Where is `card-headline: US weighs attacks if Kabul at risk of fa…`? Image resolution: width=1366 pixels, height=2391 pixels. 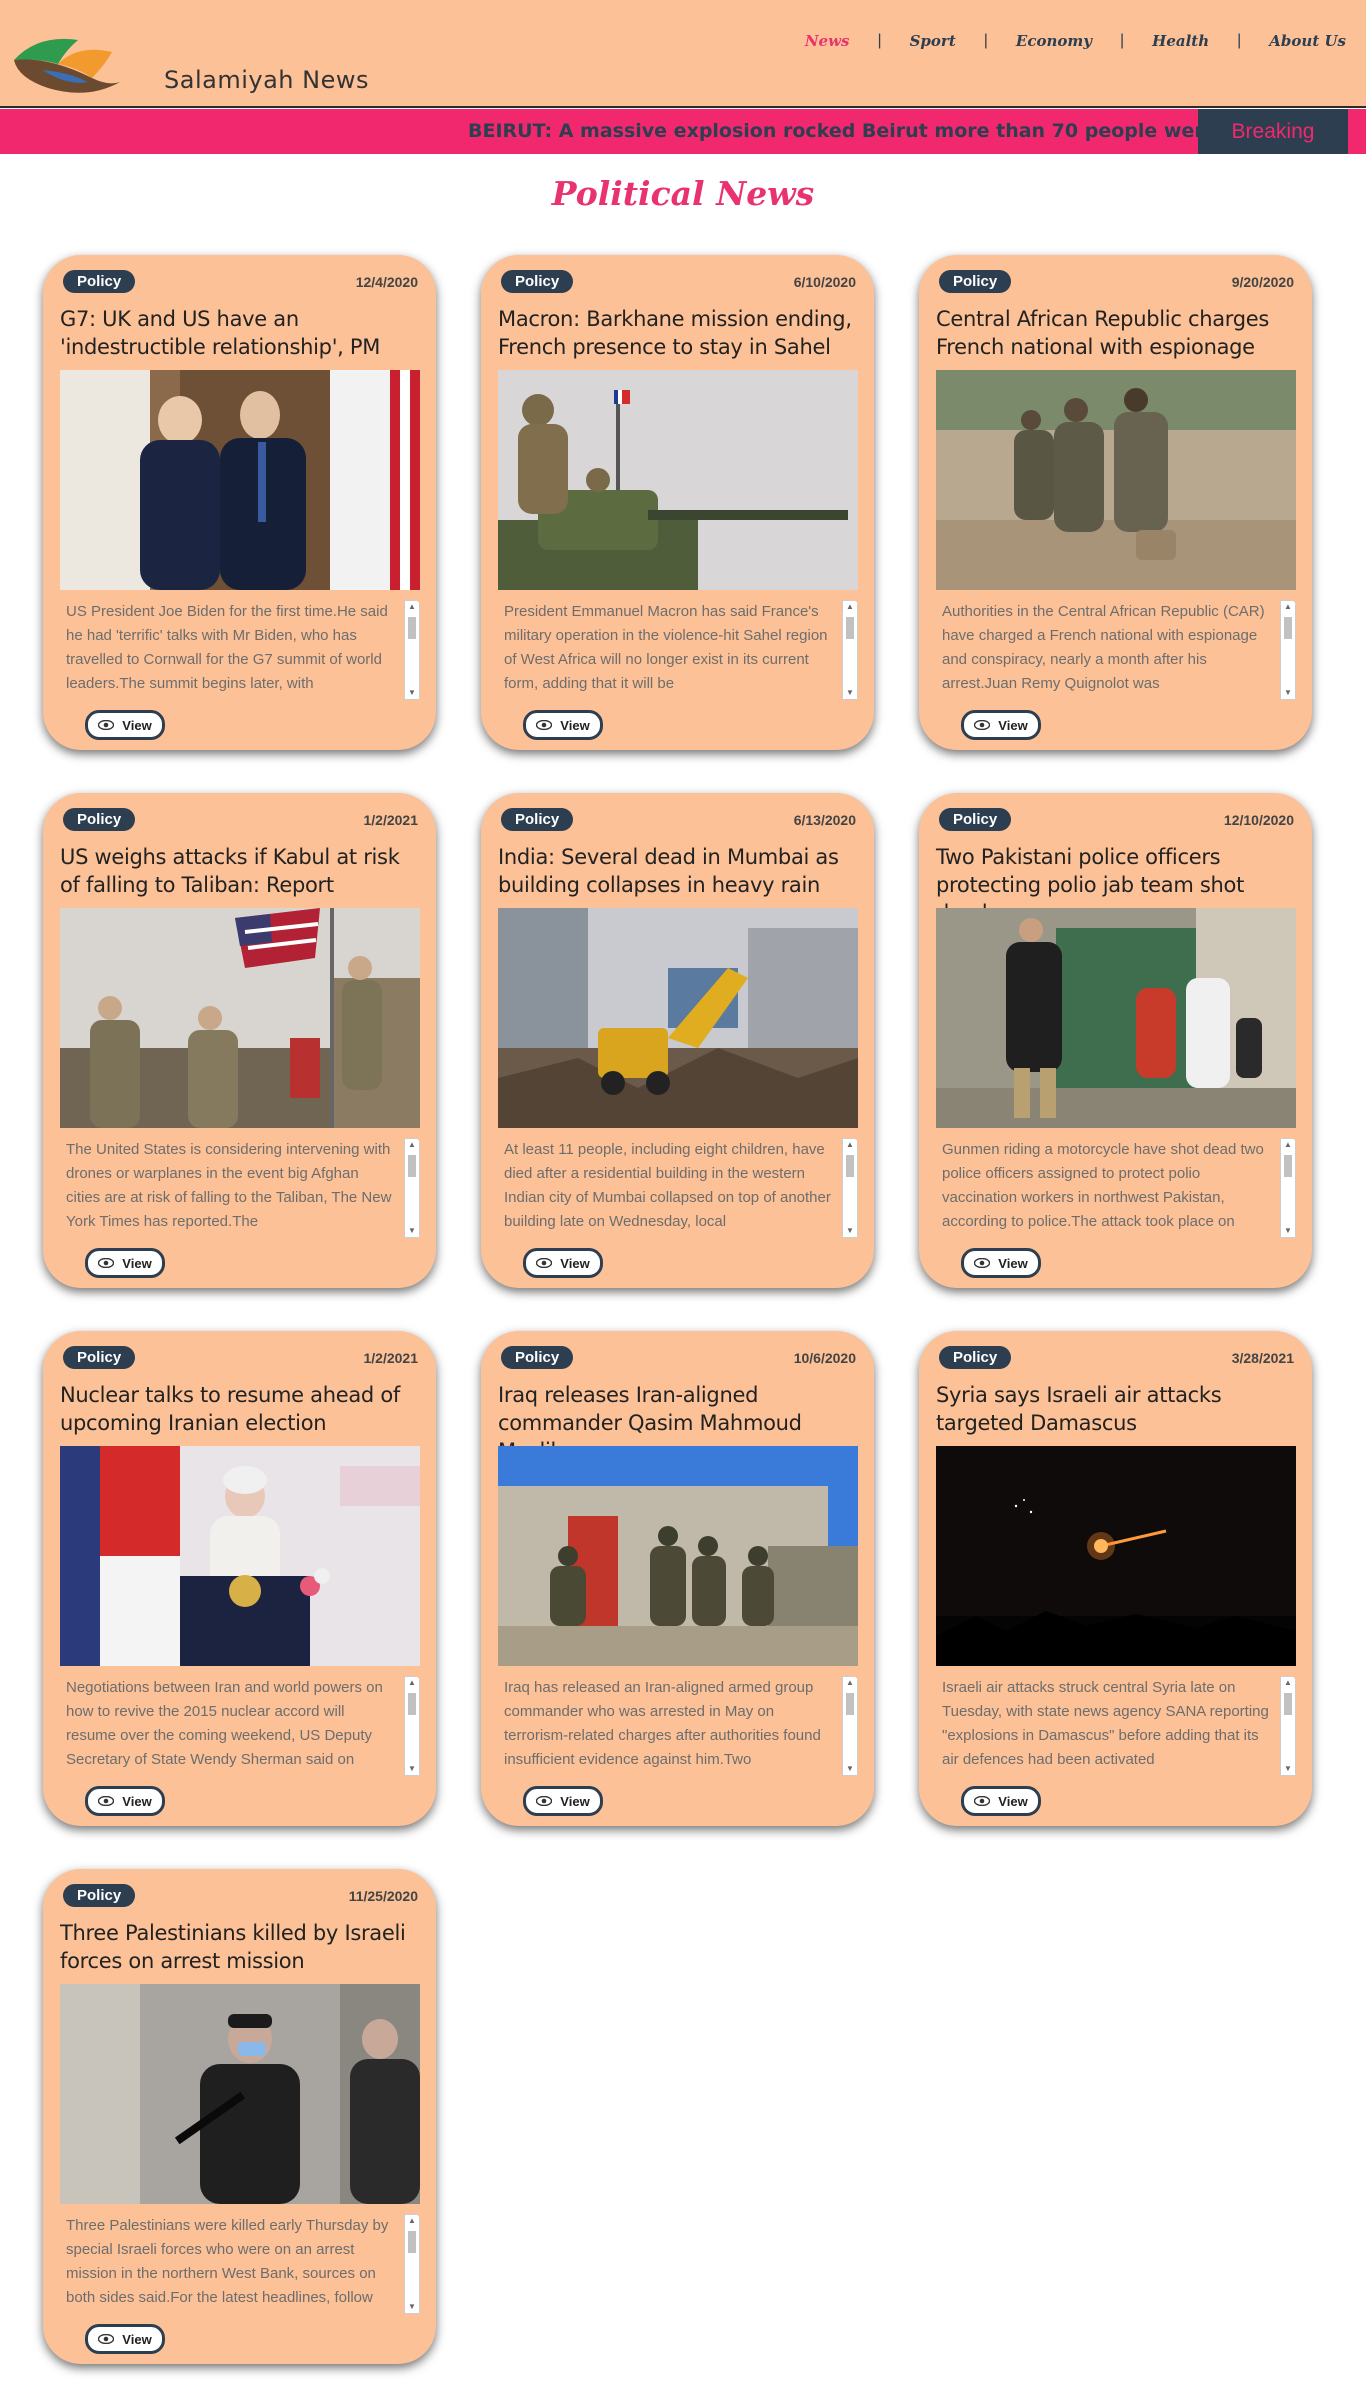 card-headline: US weighs attacks if Kabul at risk of fa… is located at coordinates (242, 871).